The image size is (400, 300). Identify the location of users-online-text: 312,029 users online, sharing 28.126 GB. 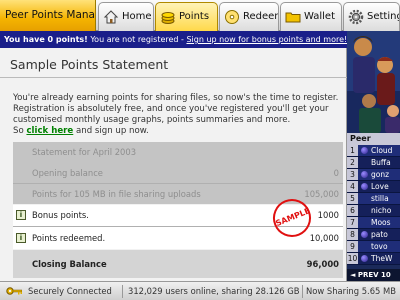
(214, 291).